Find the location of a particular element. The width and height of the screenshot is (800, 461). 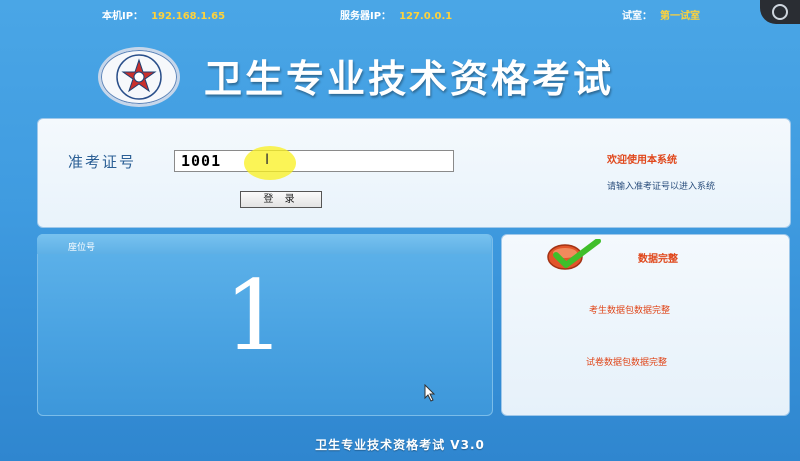

cursor-highlight is located at coordinates (270, 163).